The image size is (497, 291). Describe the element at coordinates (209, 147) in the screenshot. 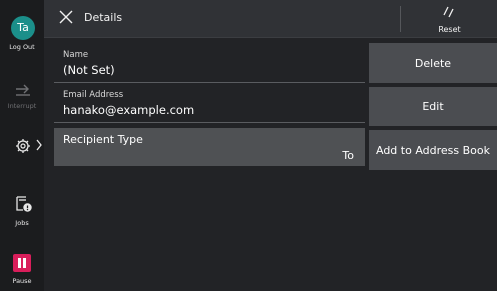

I see `recipient-type-row: Recipient Type To` at that location.